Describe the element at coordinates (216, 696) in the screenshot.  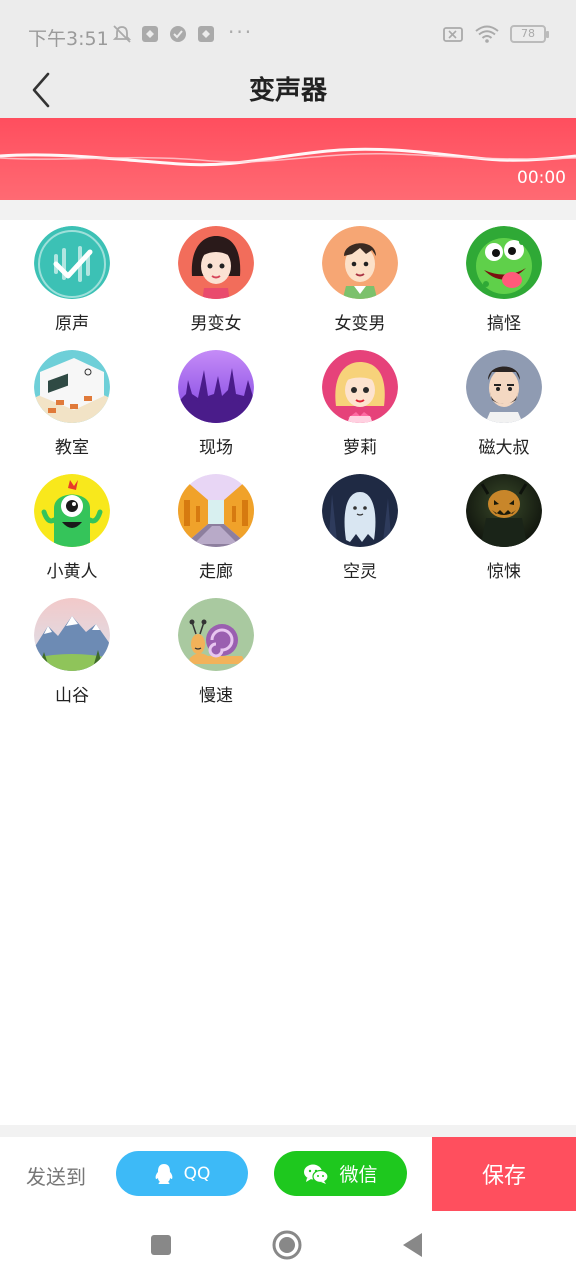
I see `effect-label: 慢速` at that location.